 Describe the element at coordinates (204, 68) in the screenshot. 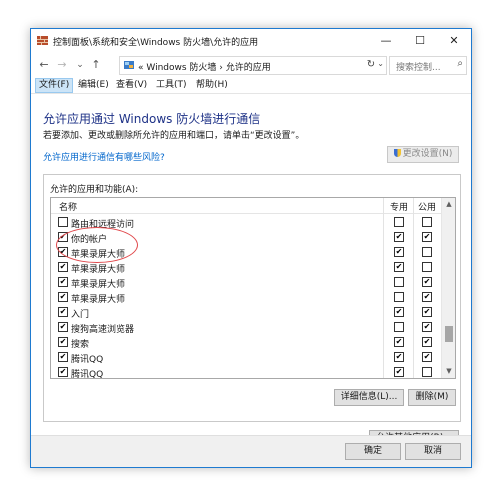

I see `address-path: « Windows 防火墙 › 允许的应用` at that location.